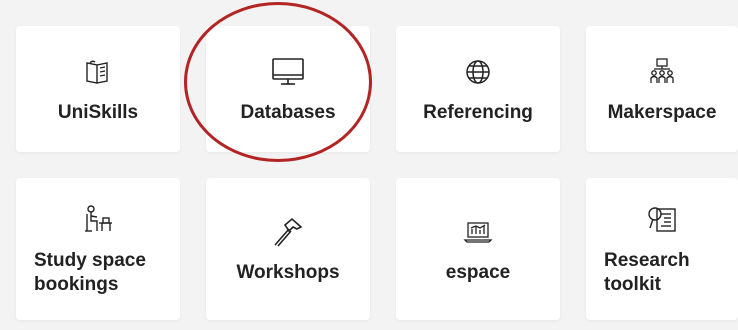 The width and height of the screenshot is (738, 330). I want to click on tile-espace: espace, so click(478, 249).